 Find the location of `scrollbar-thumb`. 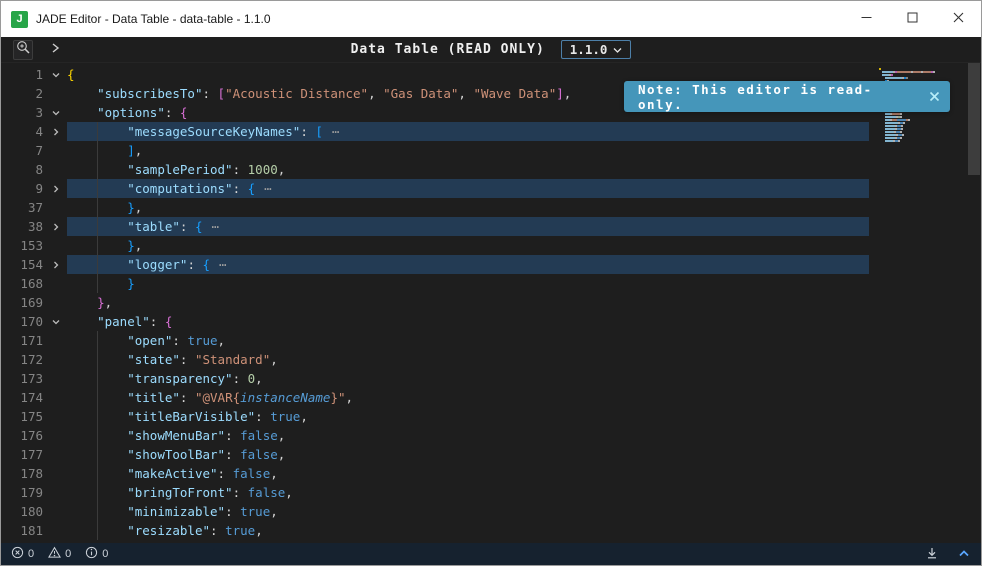

scrollbar-thumb is located at coordinates (974, 119).